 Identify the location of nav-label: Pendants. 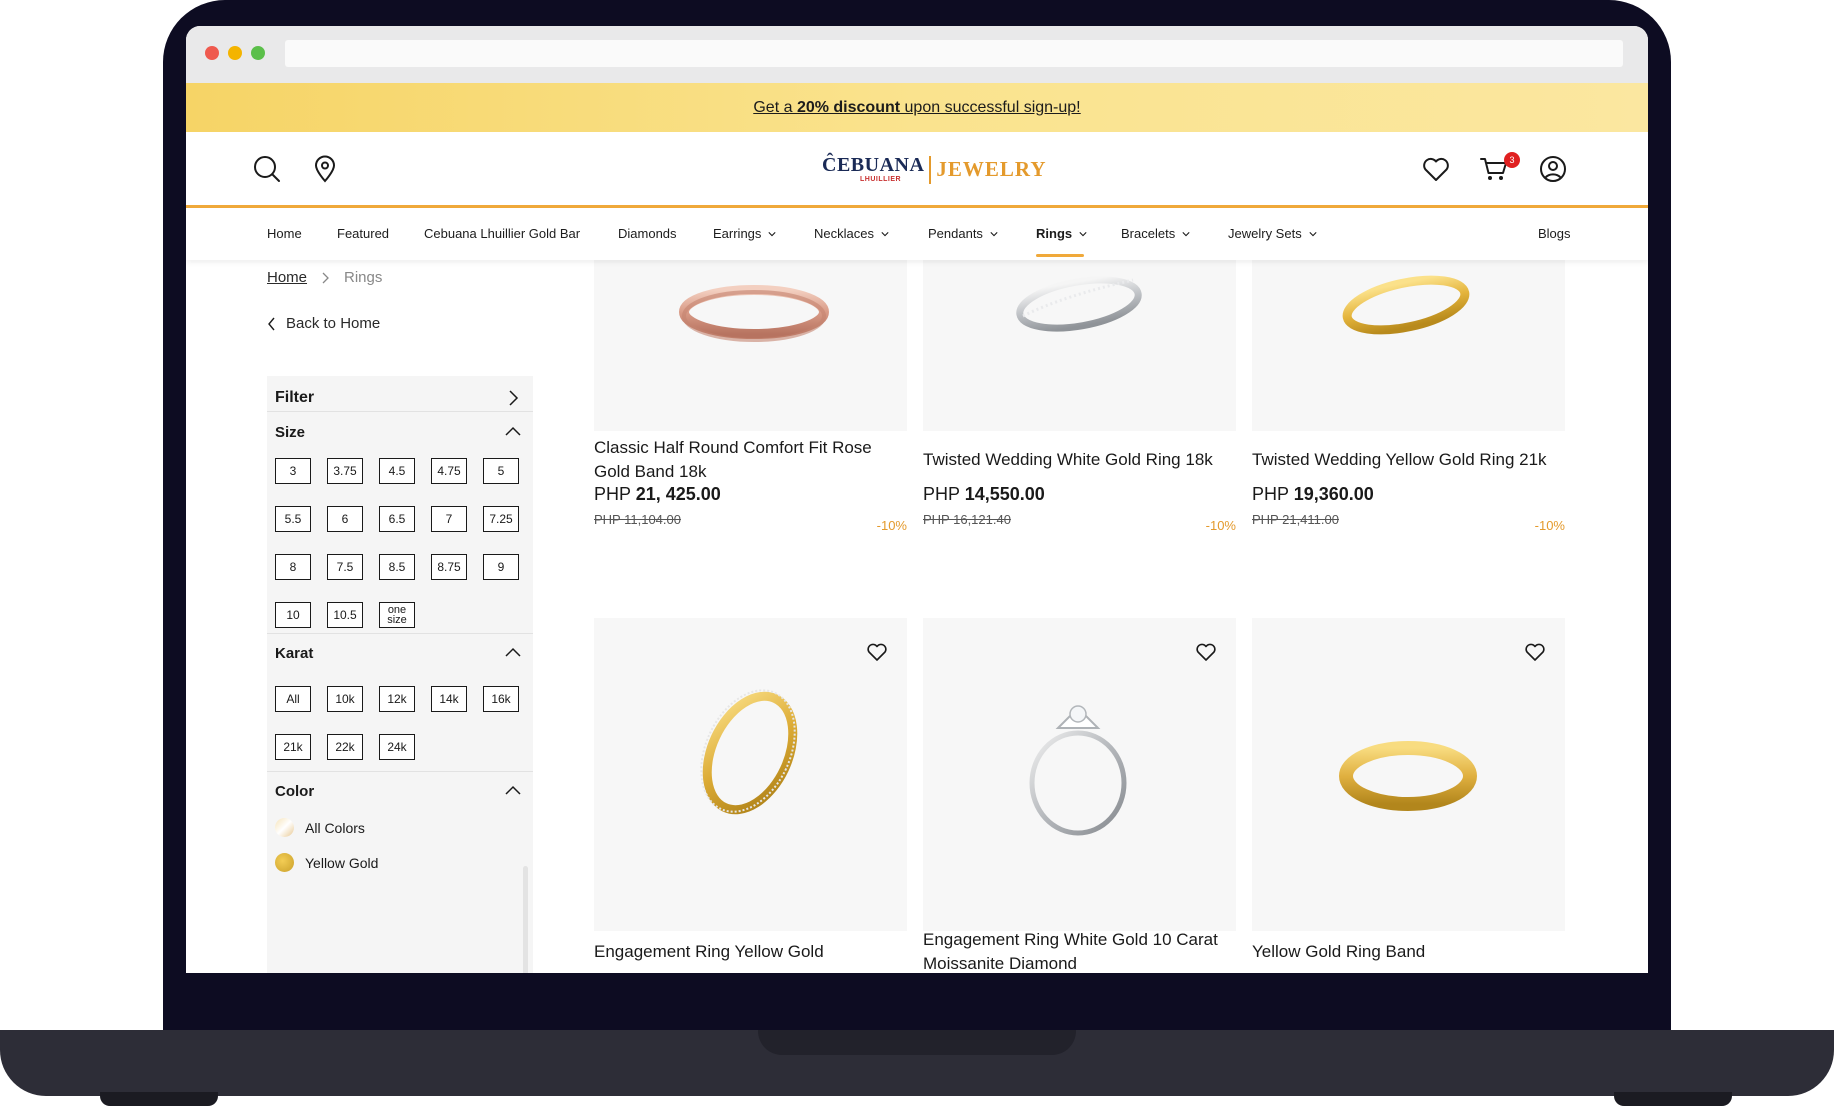
(955, 233).